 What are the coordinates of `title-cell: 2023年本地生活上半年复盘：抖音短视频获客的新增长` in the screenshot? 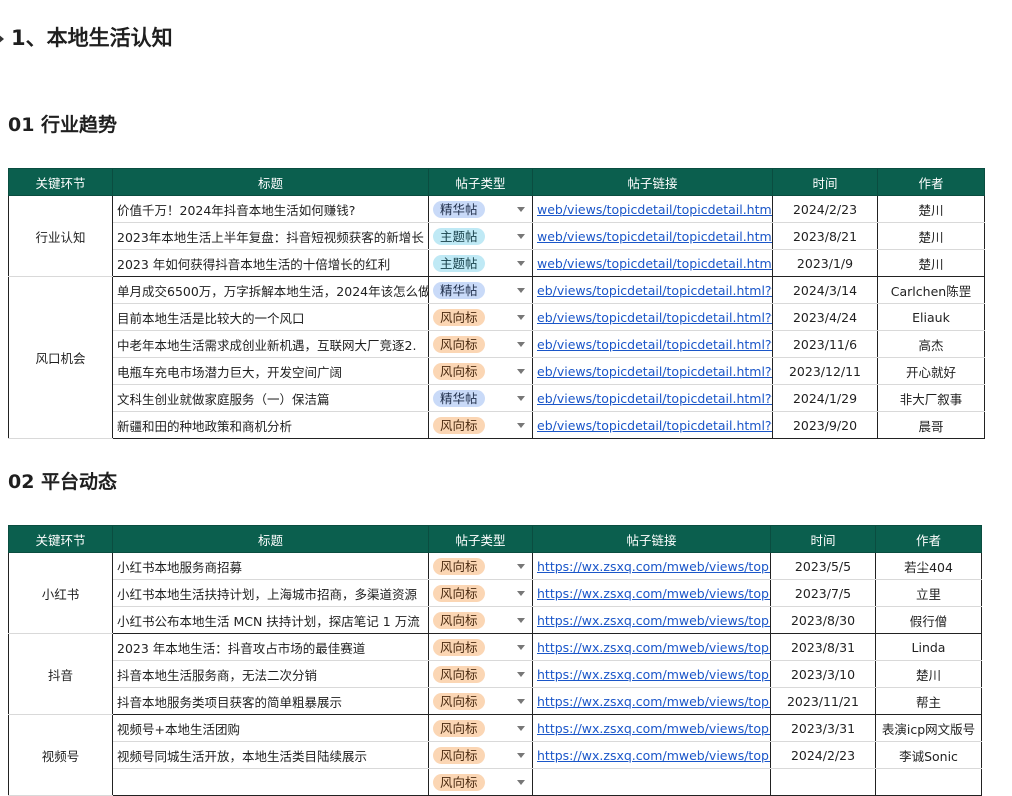 It's located at (270, 236).